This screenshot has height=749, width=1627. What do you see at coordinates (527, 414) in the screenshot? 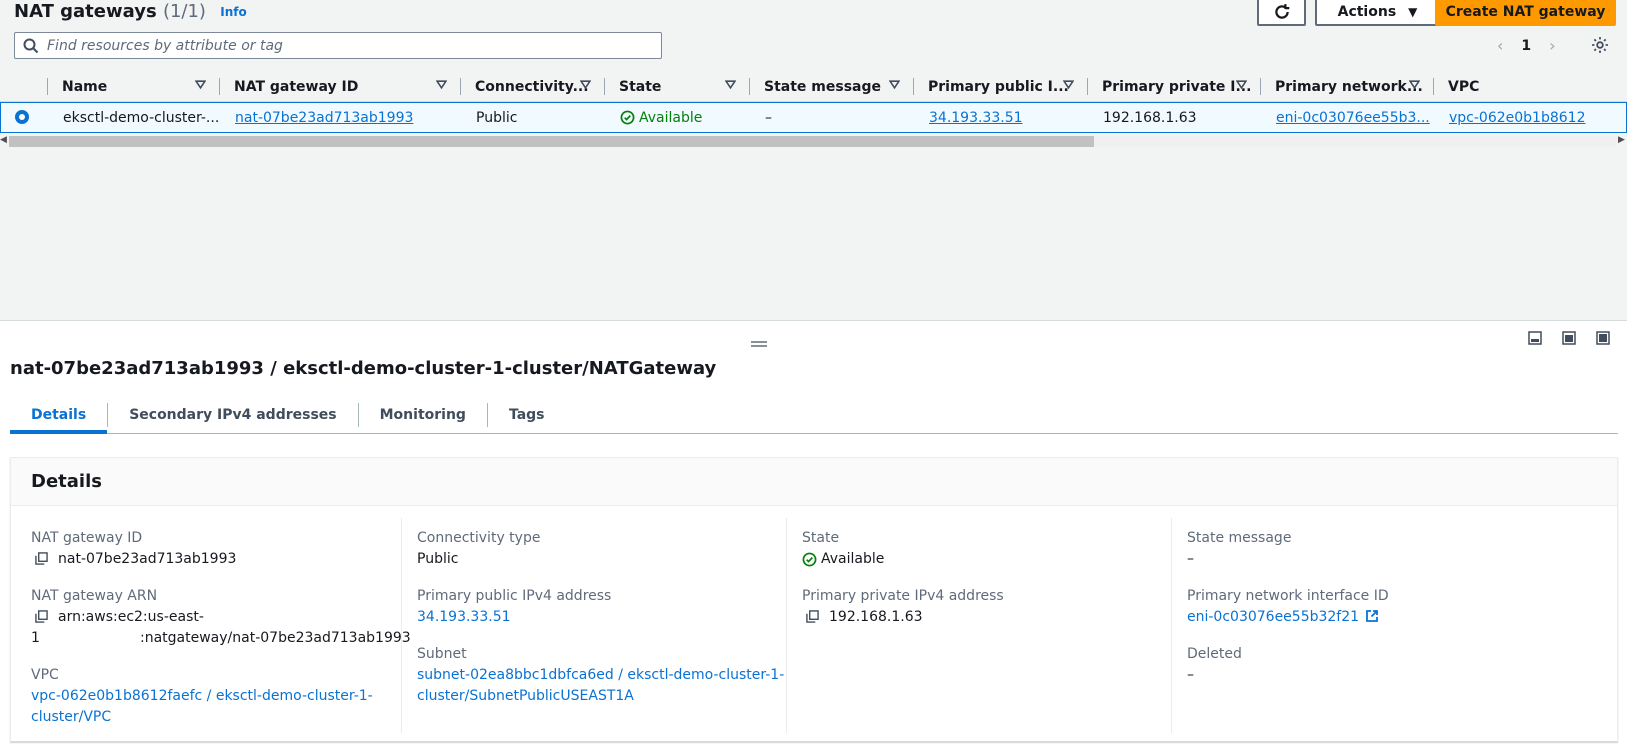
I see `tab-tags: Tags` at bounding box center [527, 414].